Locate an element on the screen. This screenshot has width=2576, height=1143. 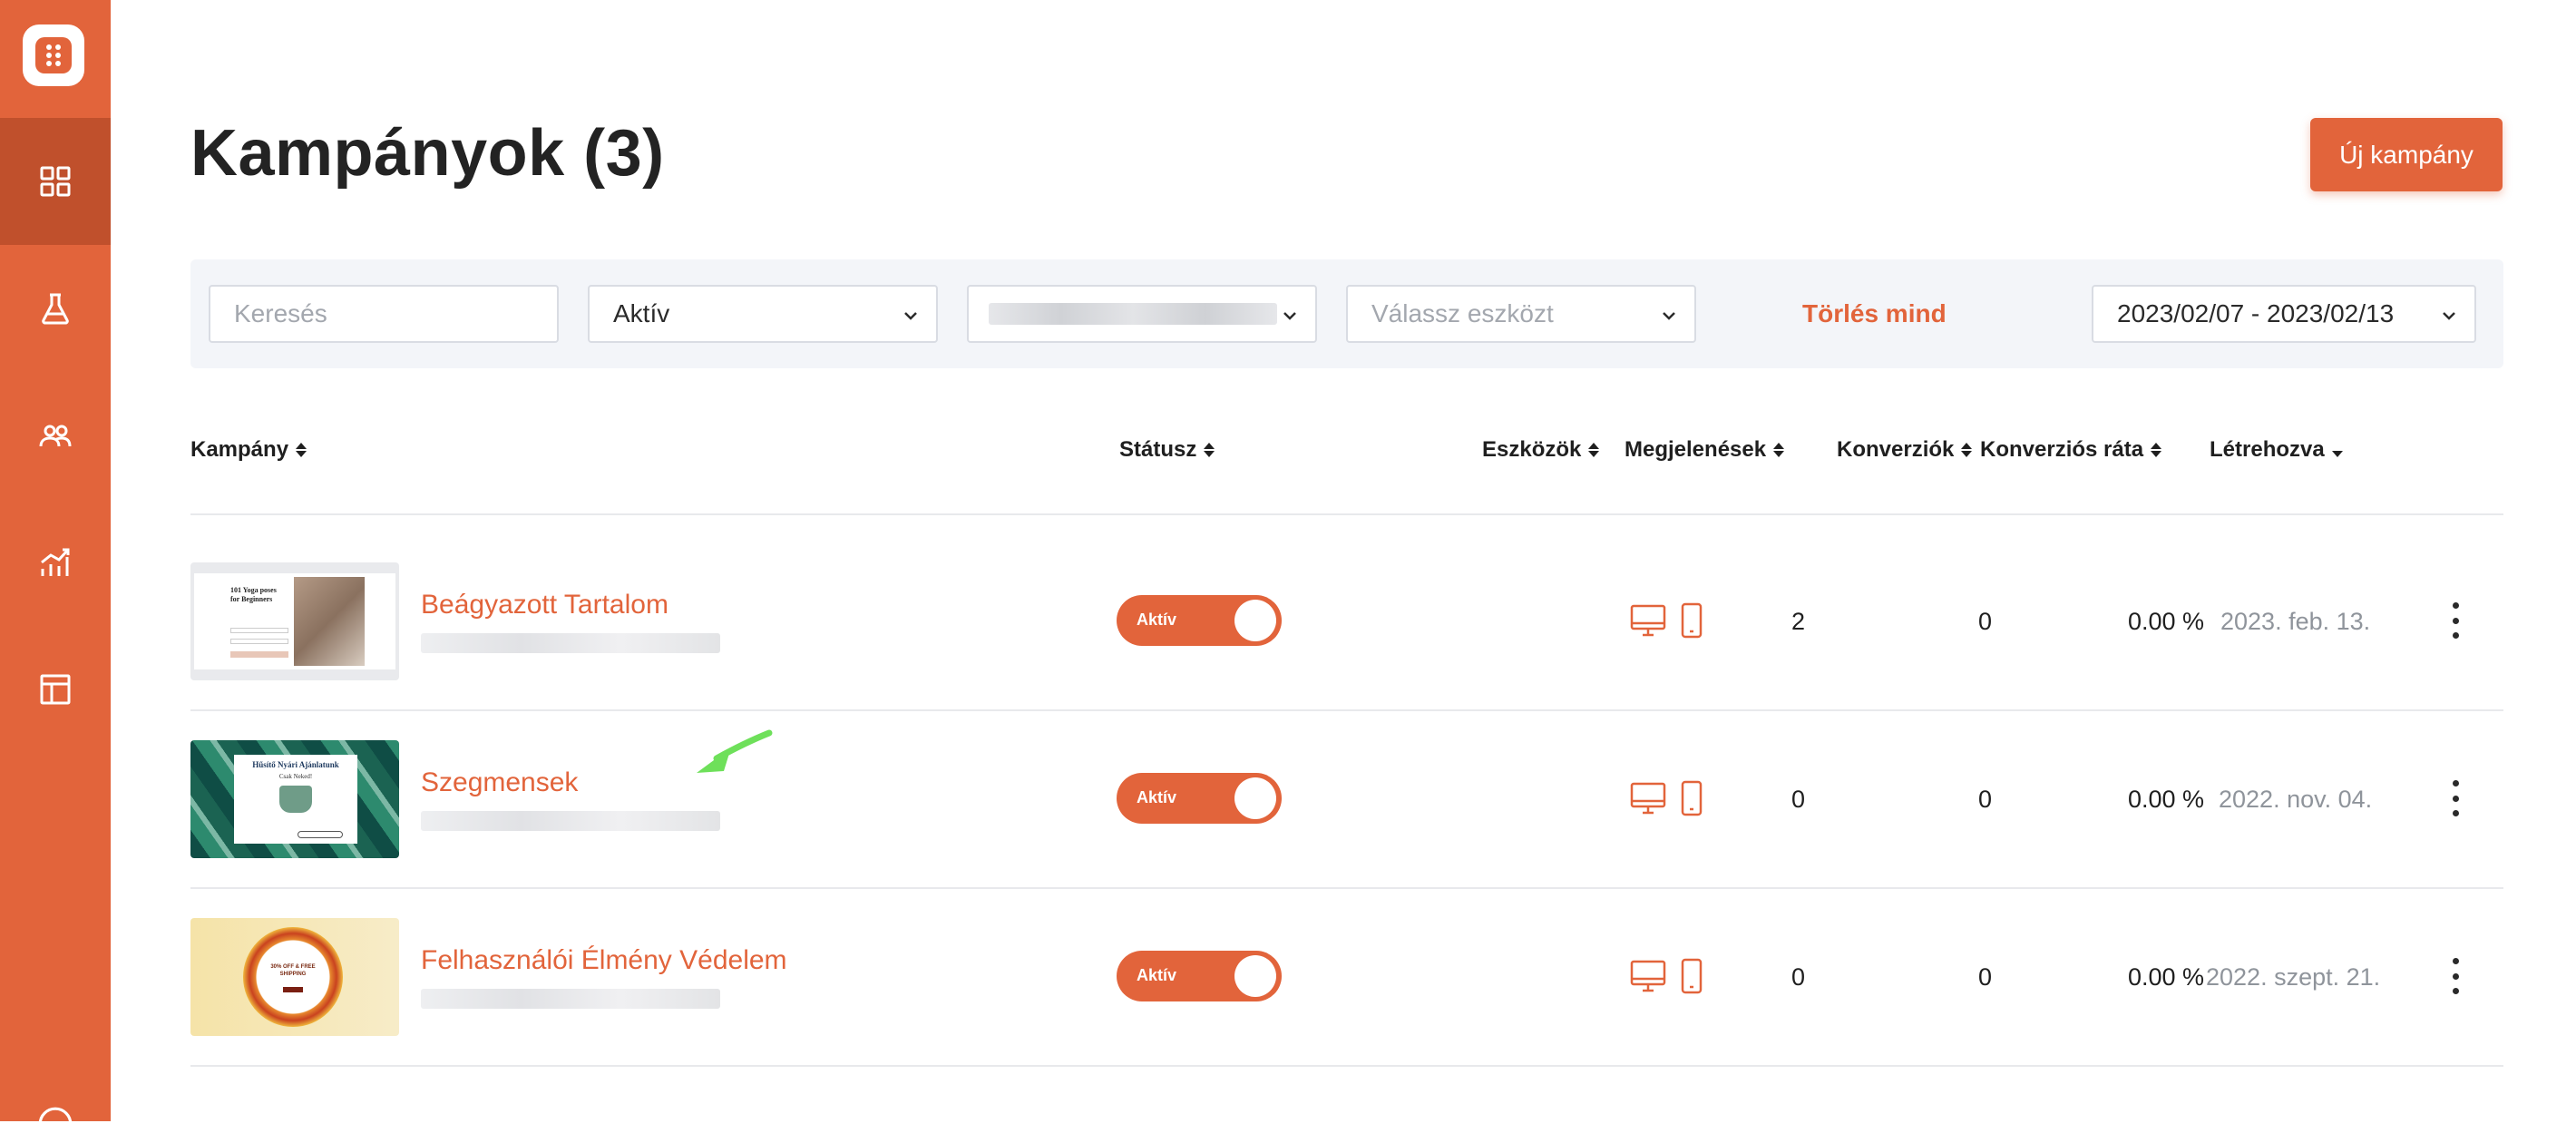
sidebar-item-analytics is located at coordinates (55, 562).